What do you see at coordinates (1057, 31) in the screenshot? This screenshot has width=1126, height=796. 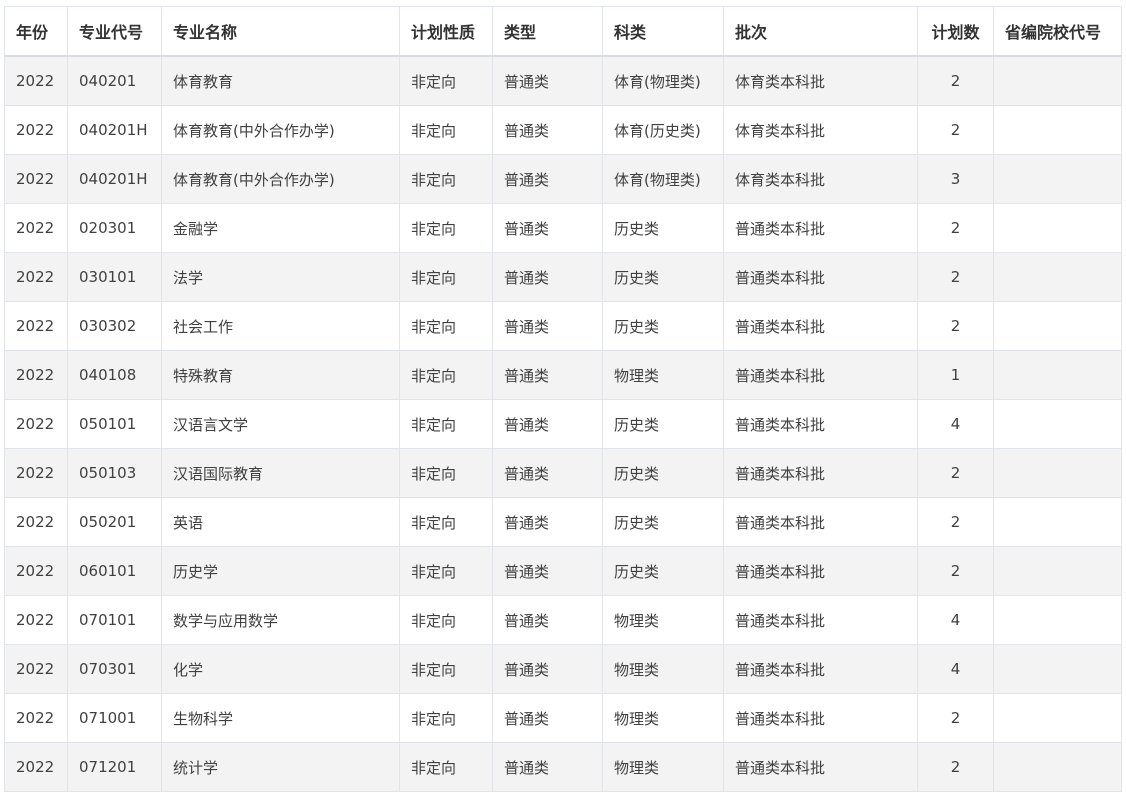 I see `header-school-code: 省编院校代号` at bounding box center [1057, 31].